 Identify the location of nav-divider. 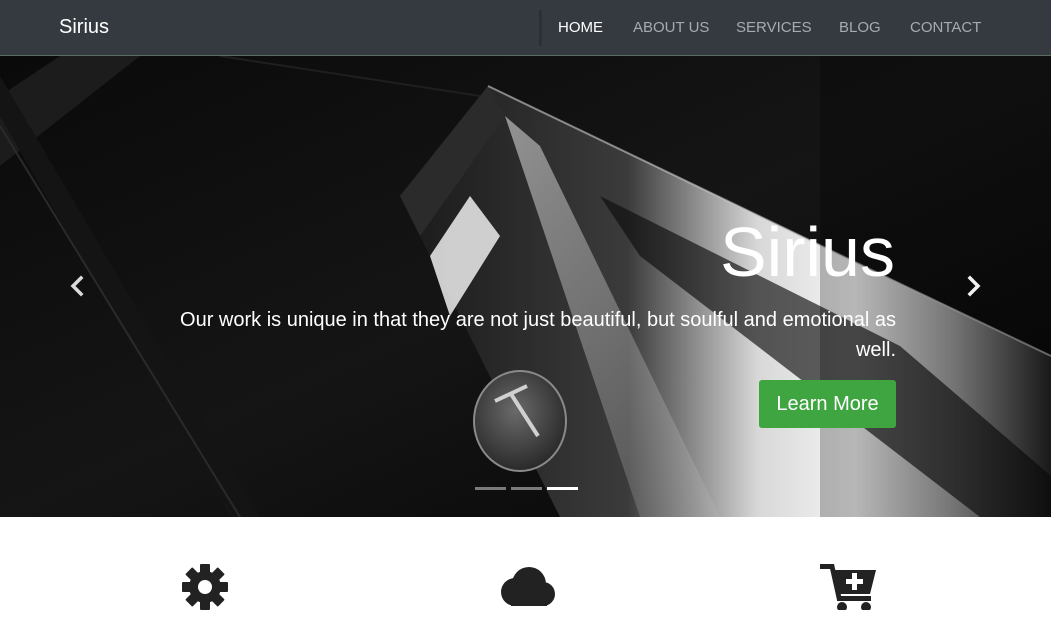
(540, 28).